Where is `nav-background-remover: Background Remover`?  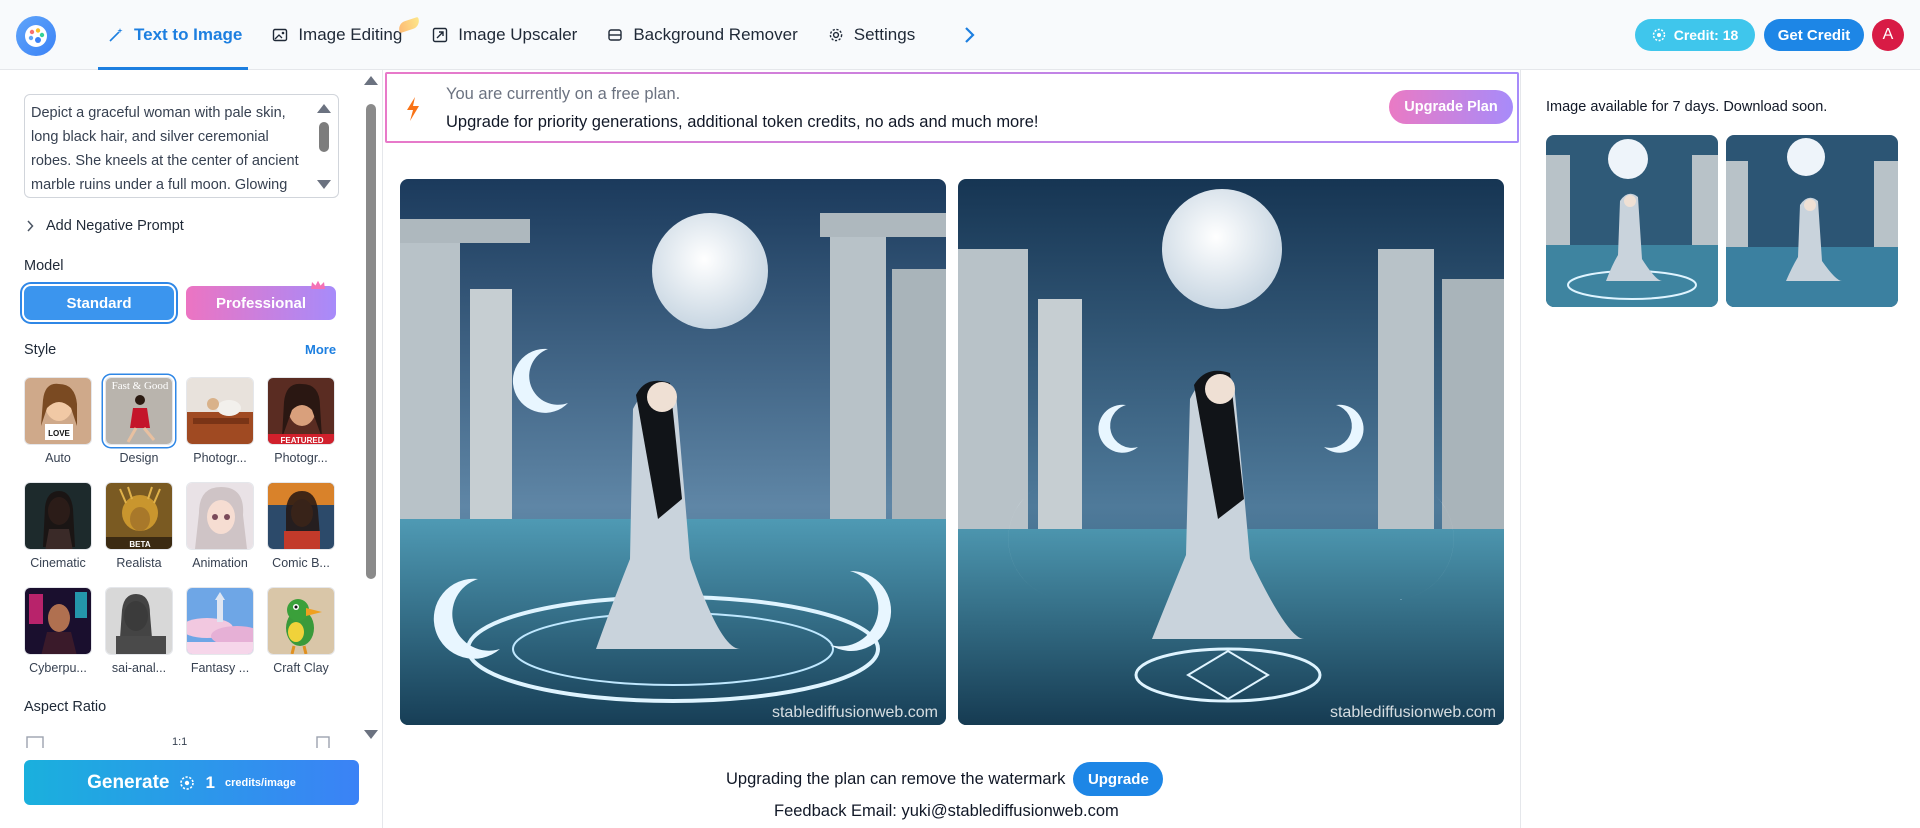 nav-background-remover: Background Remover is located at coordinates (702, 35).